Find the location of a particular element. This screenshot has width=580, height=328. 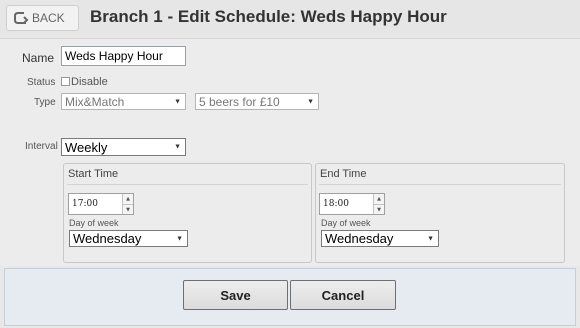

interval-select-value: Weekly is located at coordinates (86, 147).